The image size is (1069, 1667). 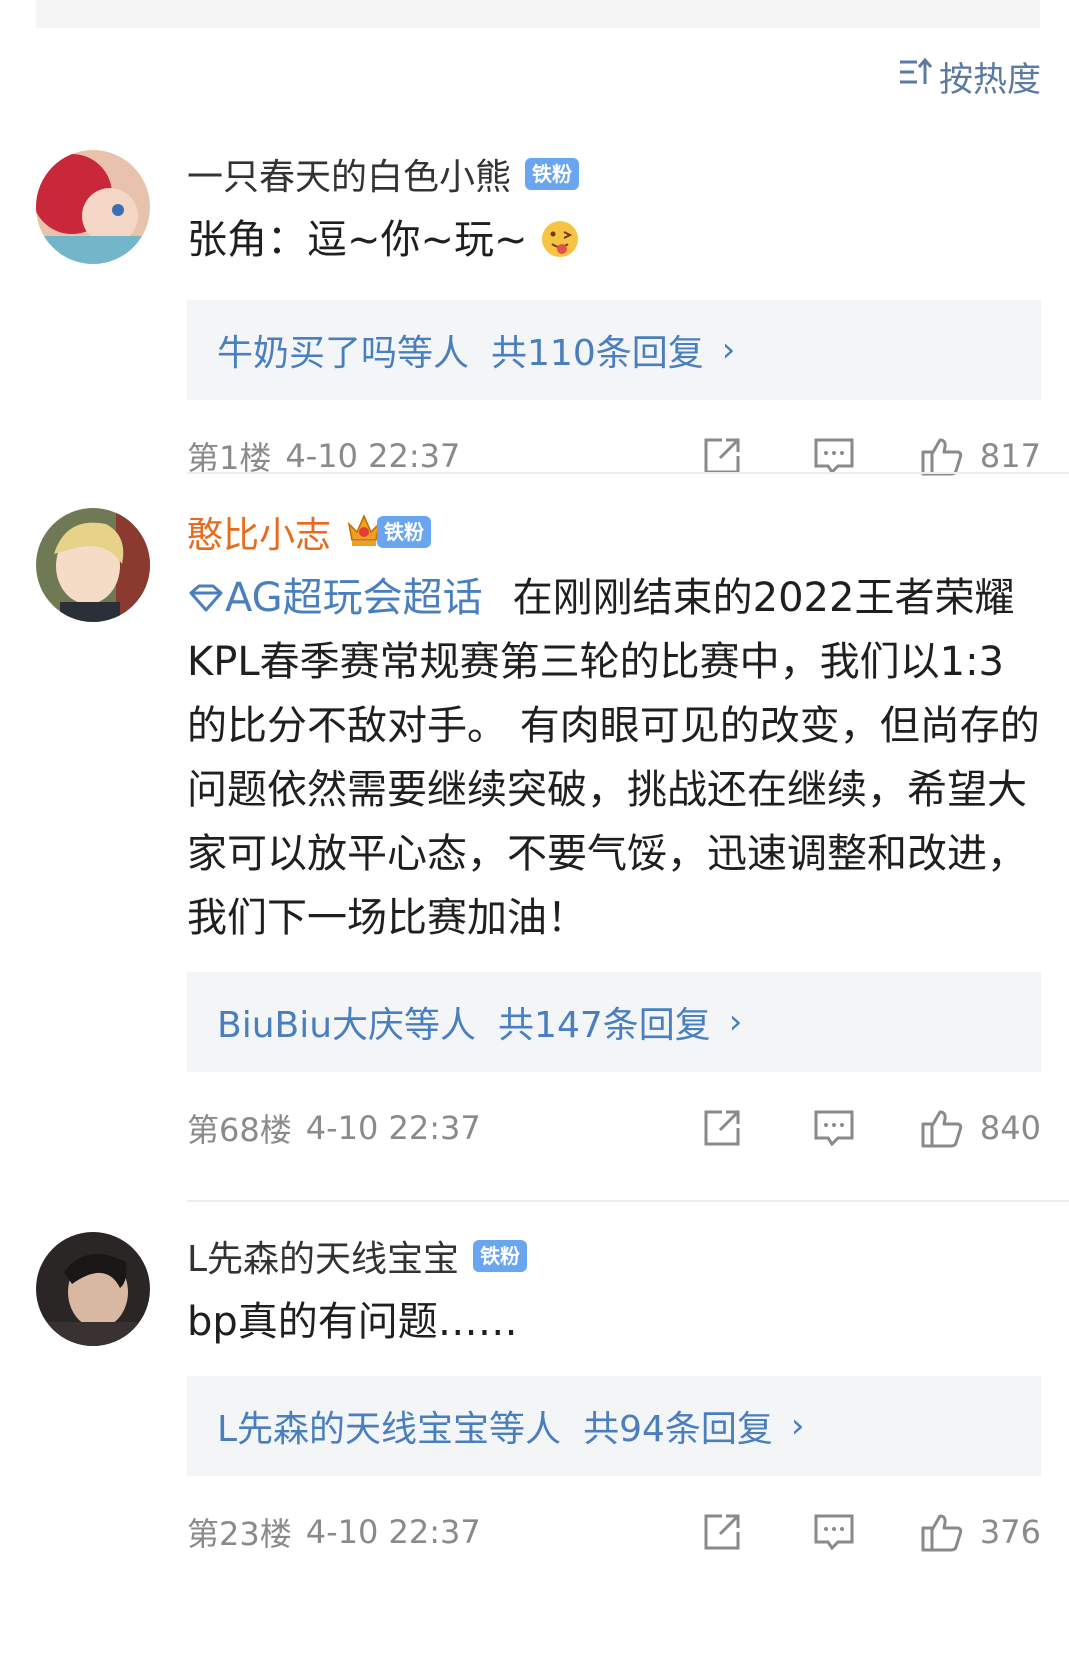 What do you see at coordinates (349, 174) in the screenshot?
I see `username: 一只春天的白色小熊` at bounding box center [349, 174].